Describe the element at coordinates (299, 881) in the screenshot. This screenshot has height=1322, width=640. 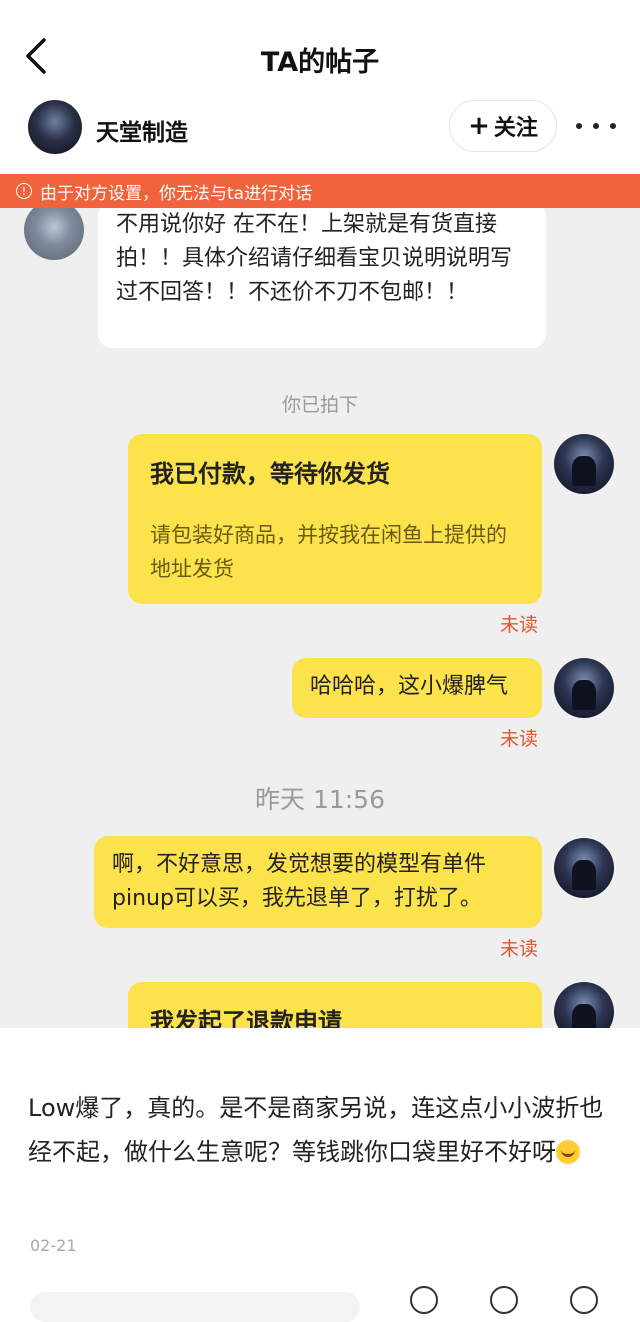
I see `message-text: 啊，不好意思，发觉想要的模型有单件pinup可以买，我先退单了，打扰了。` at that location.